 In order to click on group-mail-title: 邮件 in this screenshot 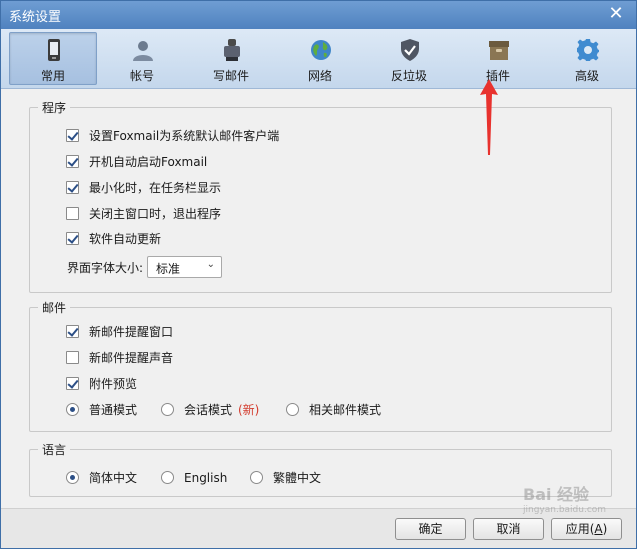, I will do `click(54, 307)`.